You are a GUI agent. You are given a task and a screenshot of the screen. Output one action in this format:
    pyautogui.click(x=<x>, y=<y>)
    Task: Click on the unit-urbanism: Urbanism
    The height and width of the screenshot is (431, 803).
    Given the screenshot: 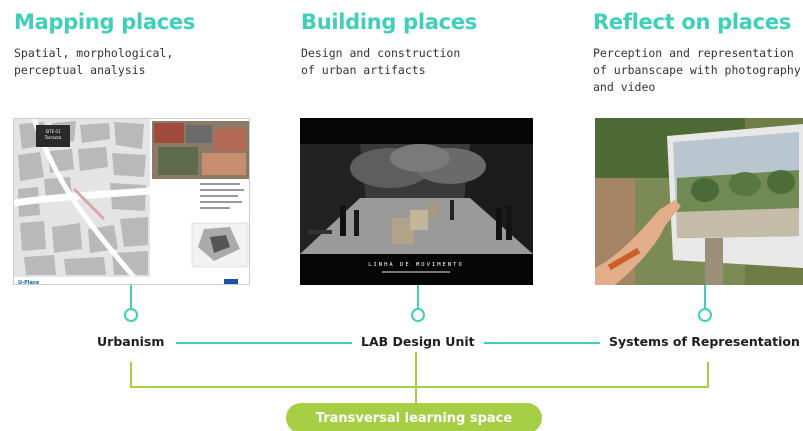 What is the action you would take?
    pyautogui.click(x=131, y=341)
    